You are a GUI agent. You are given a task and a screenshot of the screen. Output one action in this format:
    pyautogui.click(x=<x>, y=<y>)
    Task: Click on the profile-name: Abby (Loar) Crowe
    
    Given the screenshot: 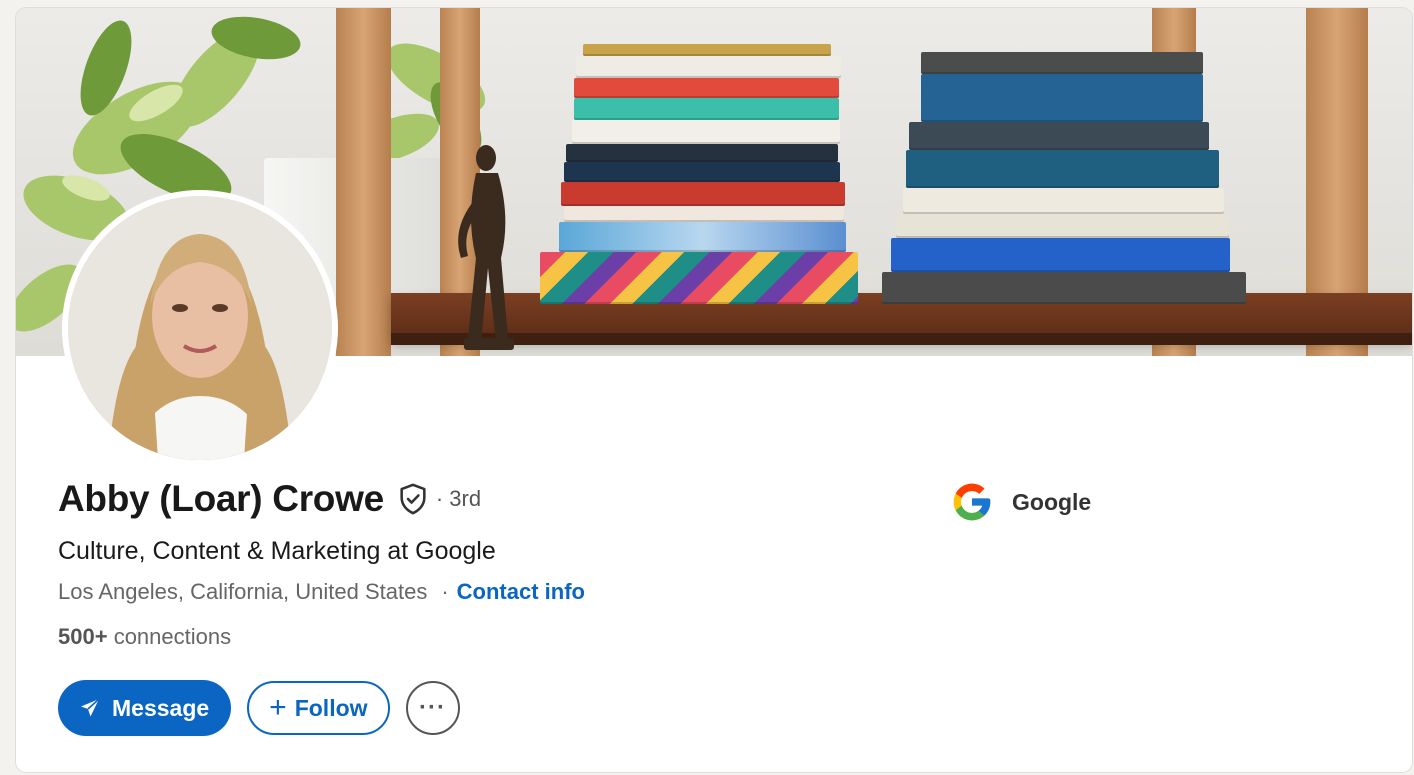 What is the action you would take?
    pyautogui.click(x=221, y=498)
    